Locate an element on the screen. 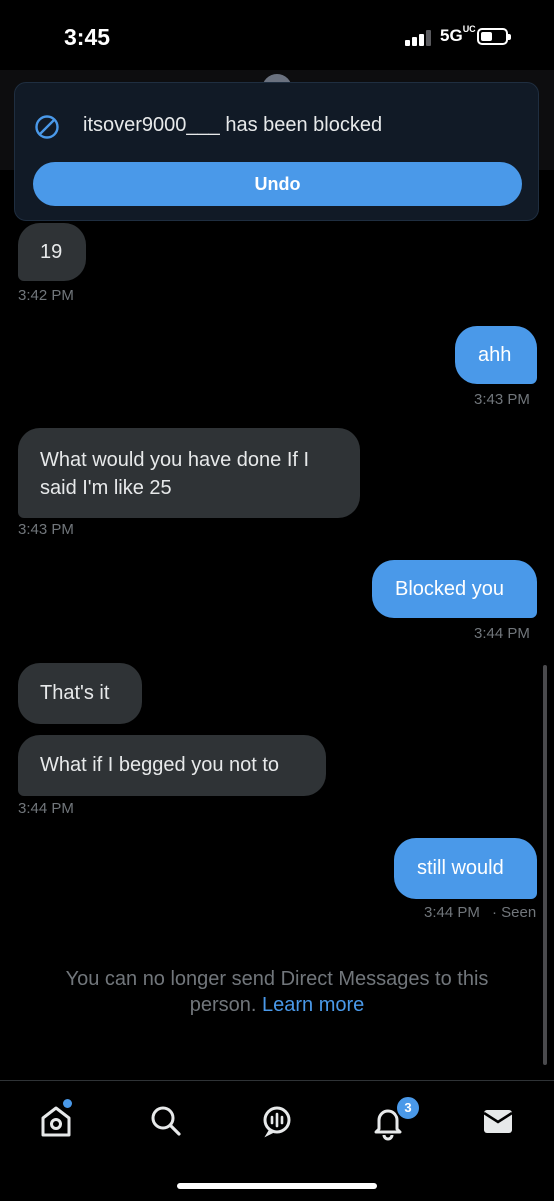  message-text: ahh is located at coordinates (495, 355).